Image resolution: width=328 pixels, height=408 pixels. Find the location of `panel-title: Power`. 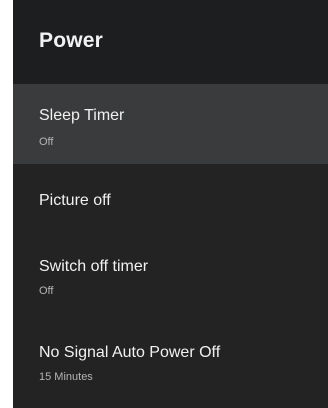

panel-title: Power is located at coordinates (71, 40).